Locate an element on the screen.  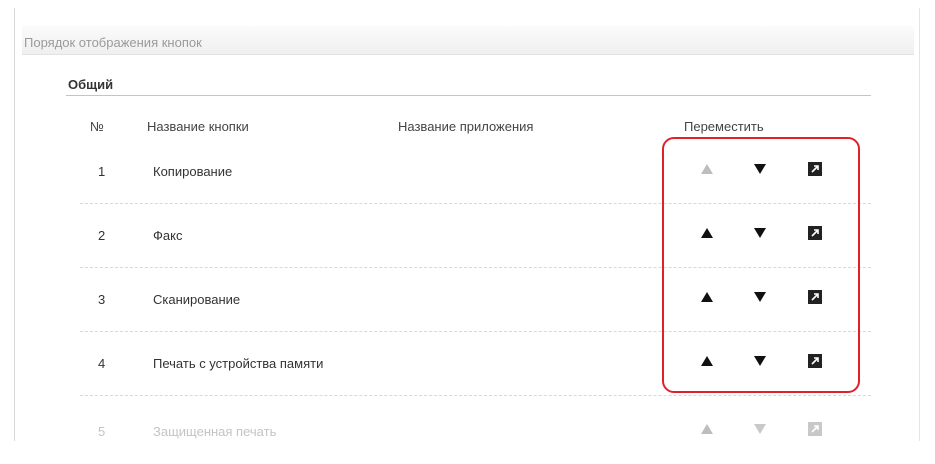
table-row: 5 Защищенная печать is located at coordinates (468, 432).